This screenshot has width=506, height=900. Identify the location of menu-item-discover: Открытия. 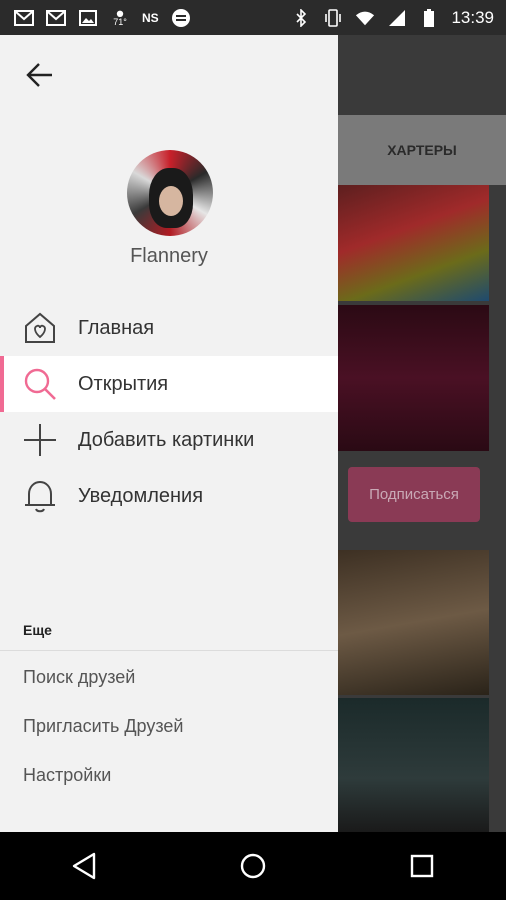
(169, 384).